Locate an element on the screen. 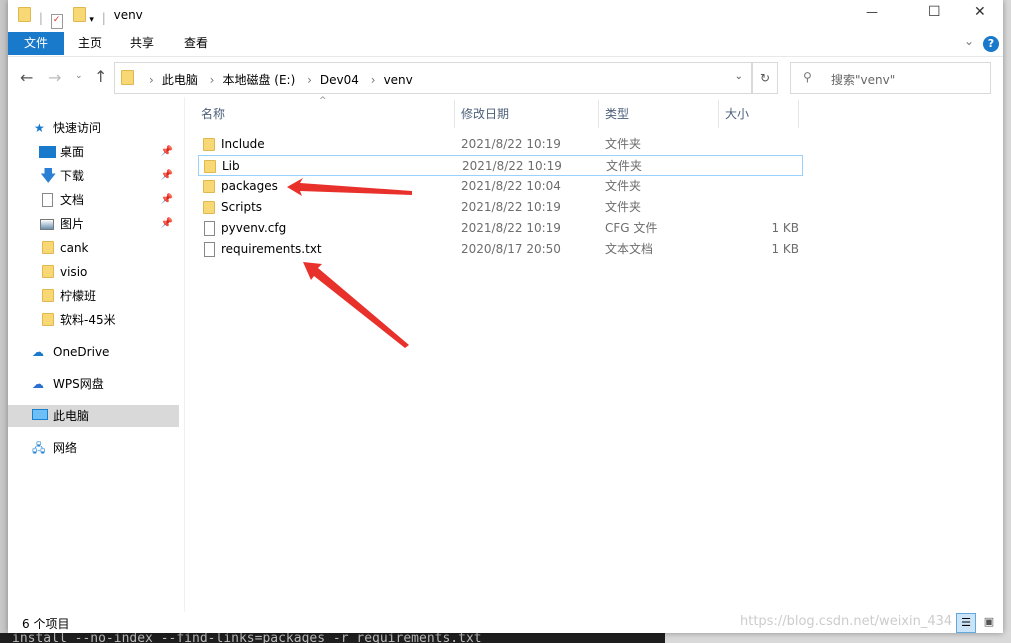 The height and width of the screenshot is (643, 1011). annotation-arrows is located at coordinates (349, 263).